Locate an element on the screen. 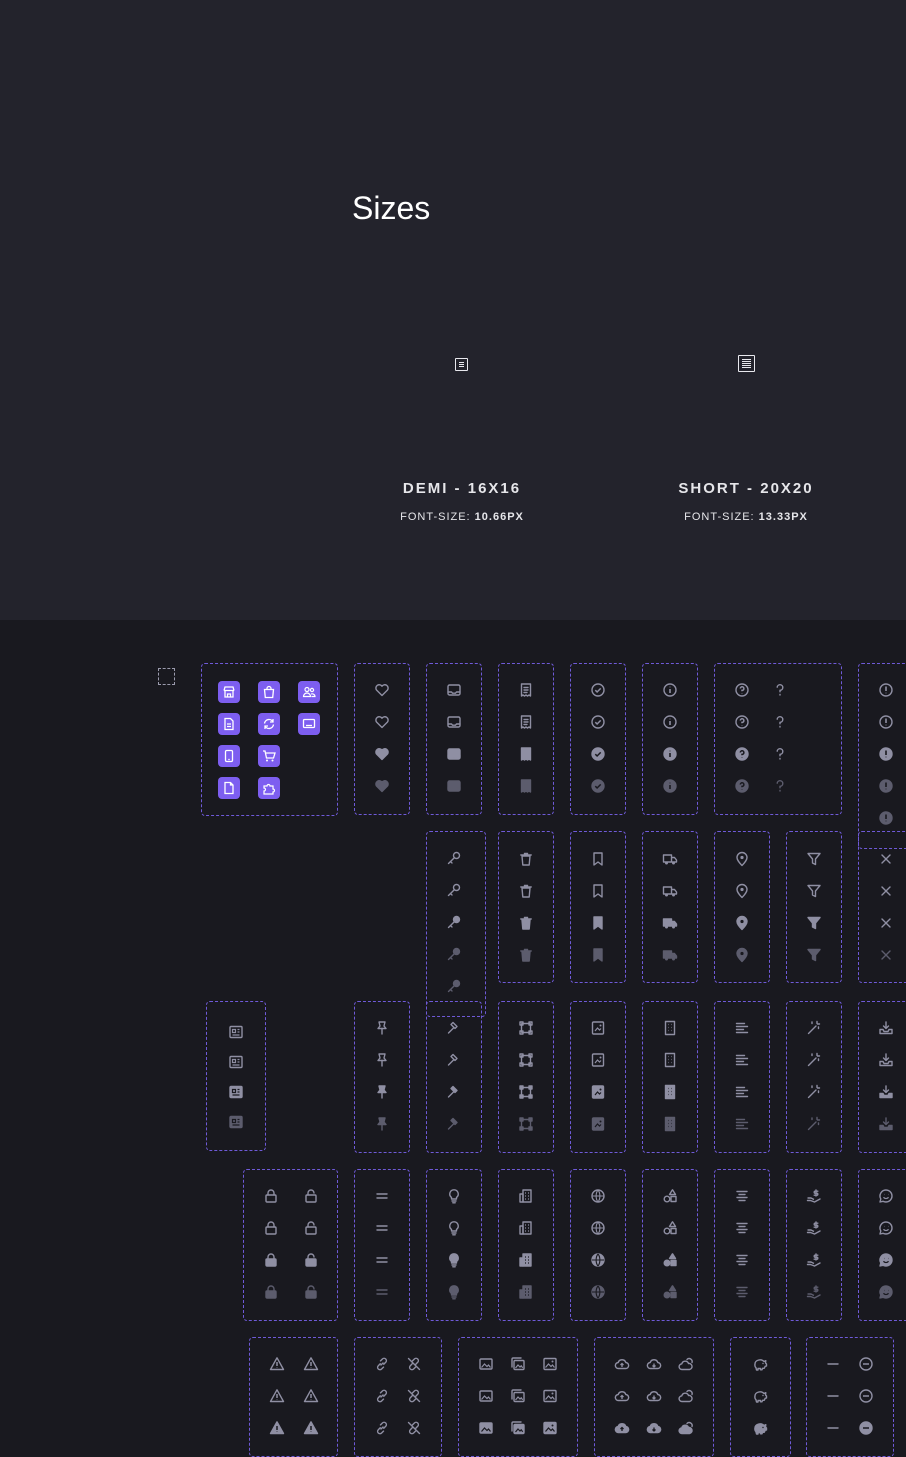  equals-icon is located at coordinates (382, 1260).